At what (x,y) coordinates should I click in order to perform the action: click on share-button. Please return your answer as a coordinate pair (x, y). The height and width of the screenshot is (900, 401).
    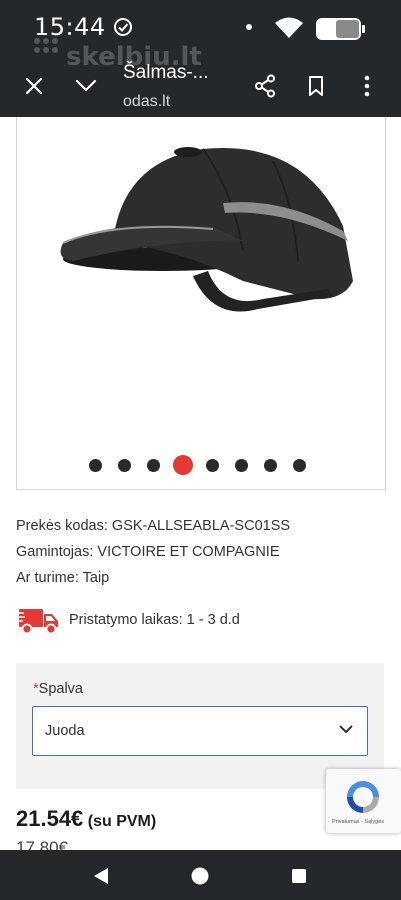
    Looking at the image, I should click on (265, 86).